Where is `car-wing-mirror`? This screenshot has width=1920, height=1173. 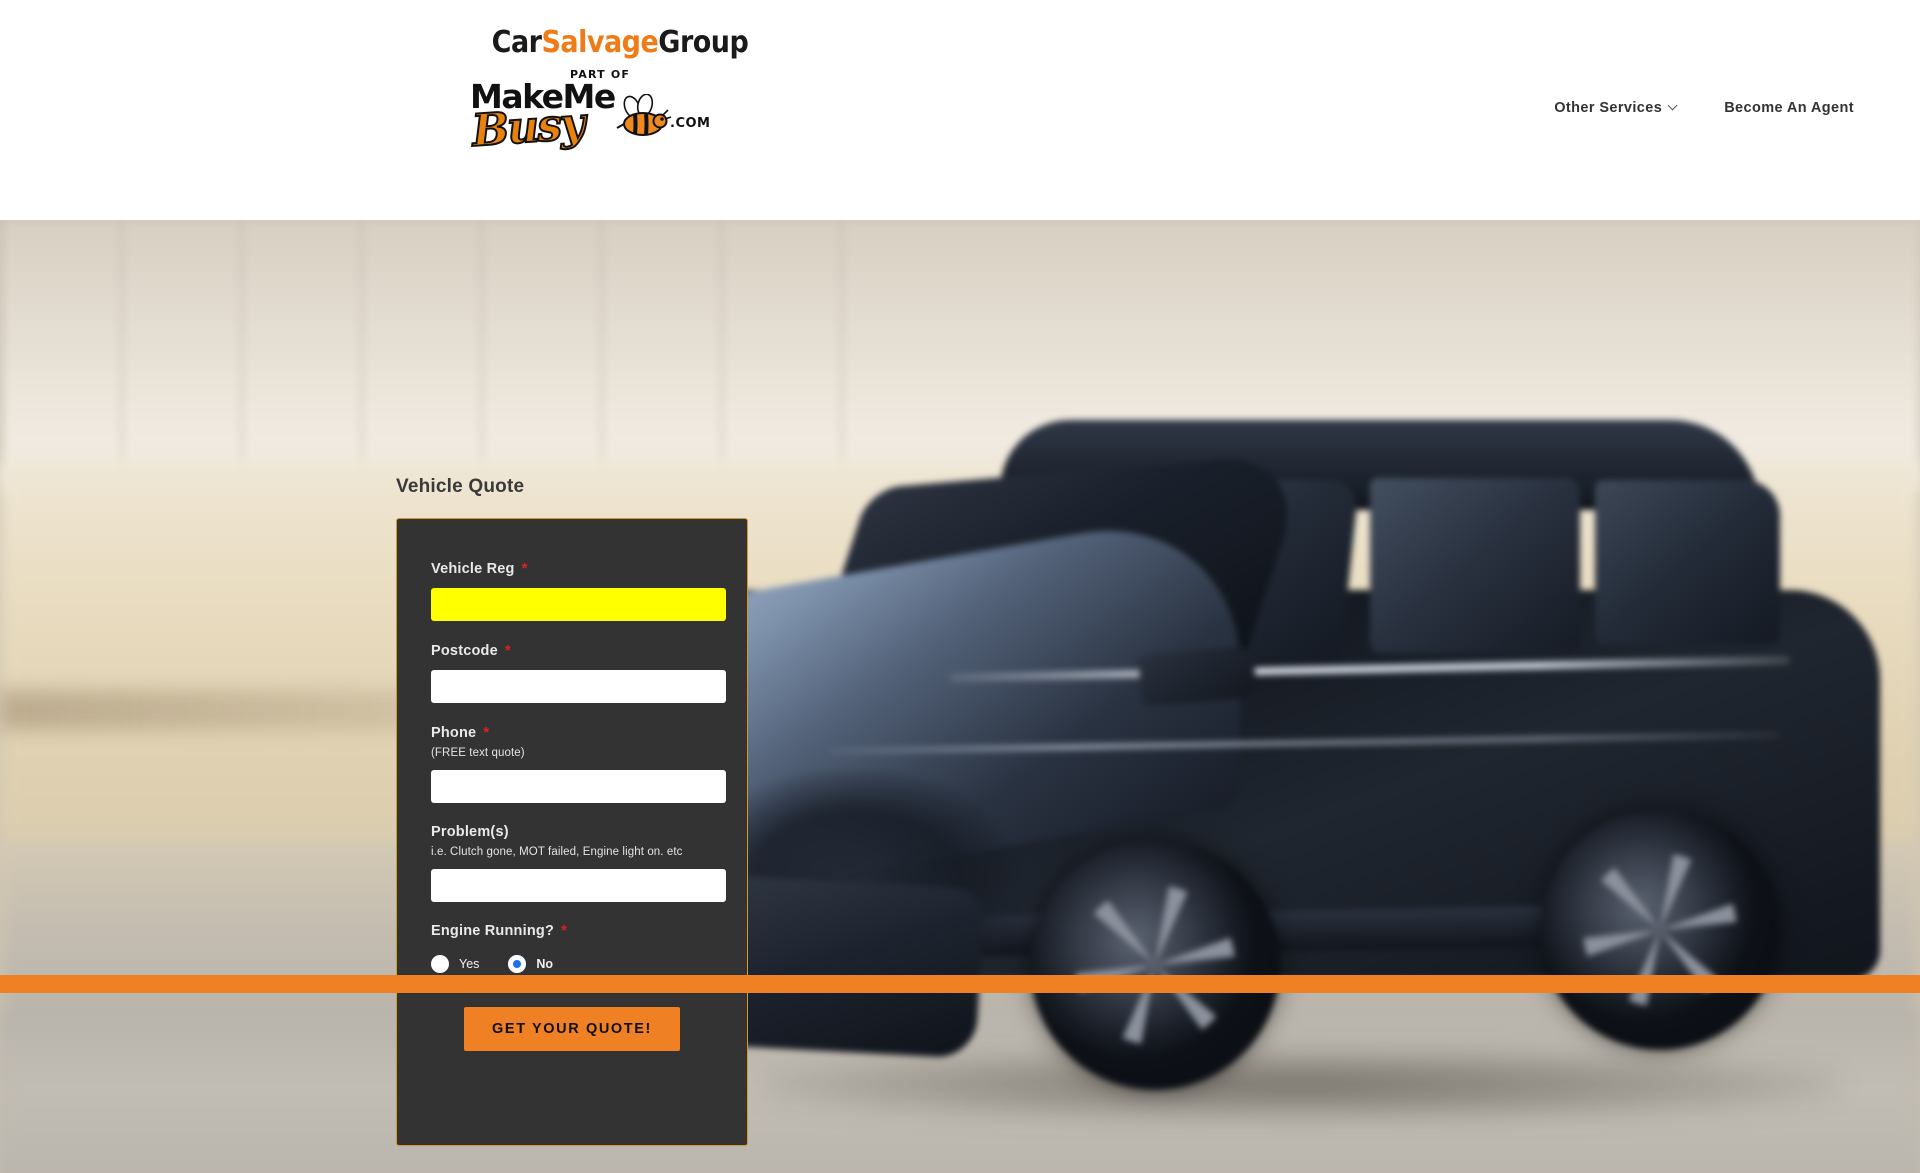 car-wing-mirror is located at coordinates (1197, 676).